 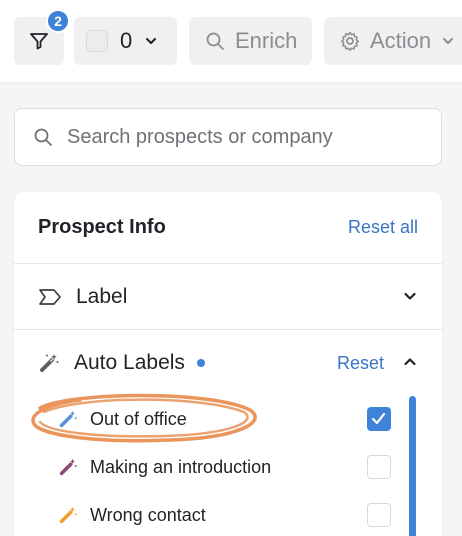 I want to click on checkbox-checked, so click(x=379, y=419).